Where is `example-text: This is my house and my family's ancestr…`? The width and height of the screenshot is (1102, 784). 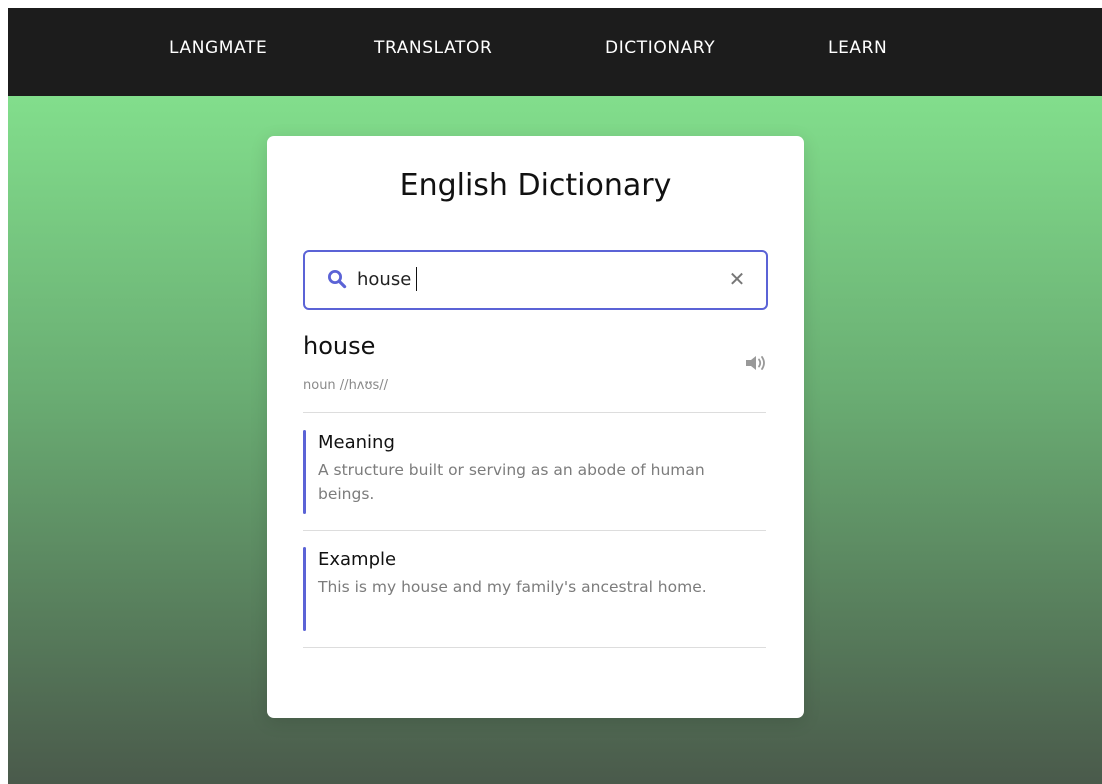 example-text: This is my house and my family's ancestr… is located at coordinates (512, 587).